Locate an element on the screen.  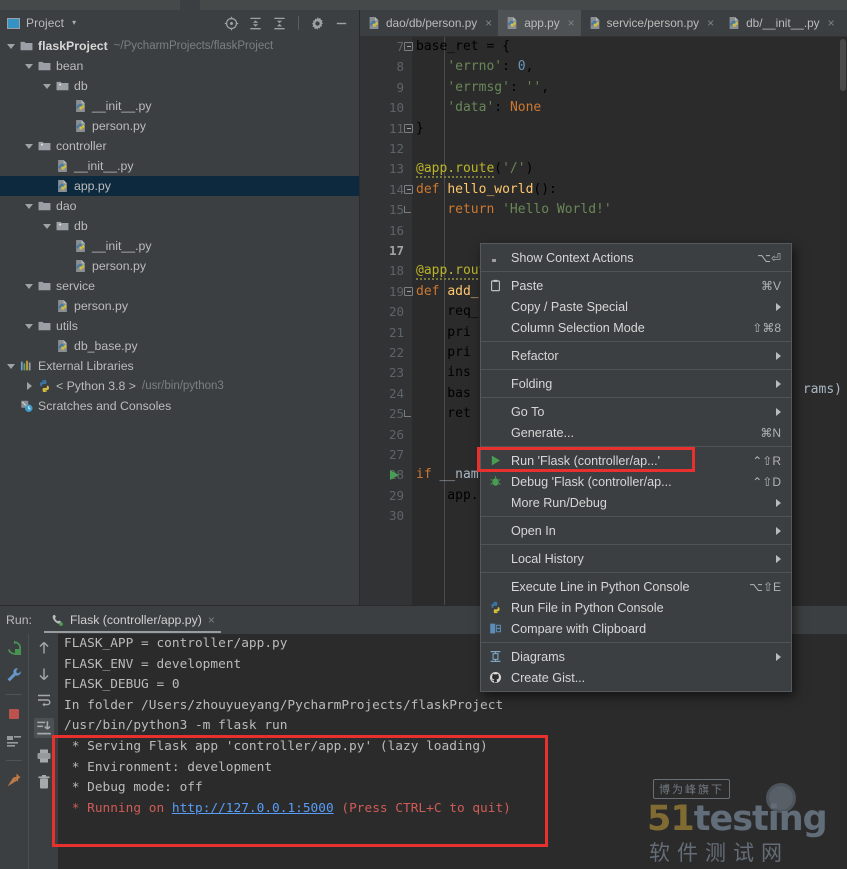
rerun-icon is located at coordinates (14, 648).